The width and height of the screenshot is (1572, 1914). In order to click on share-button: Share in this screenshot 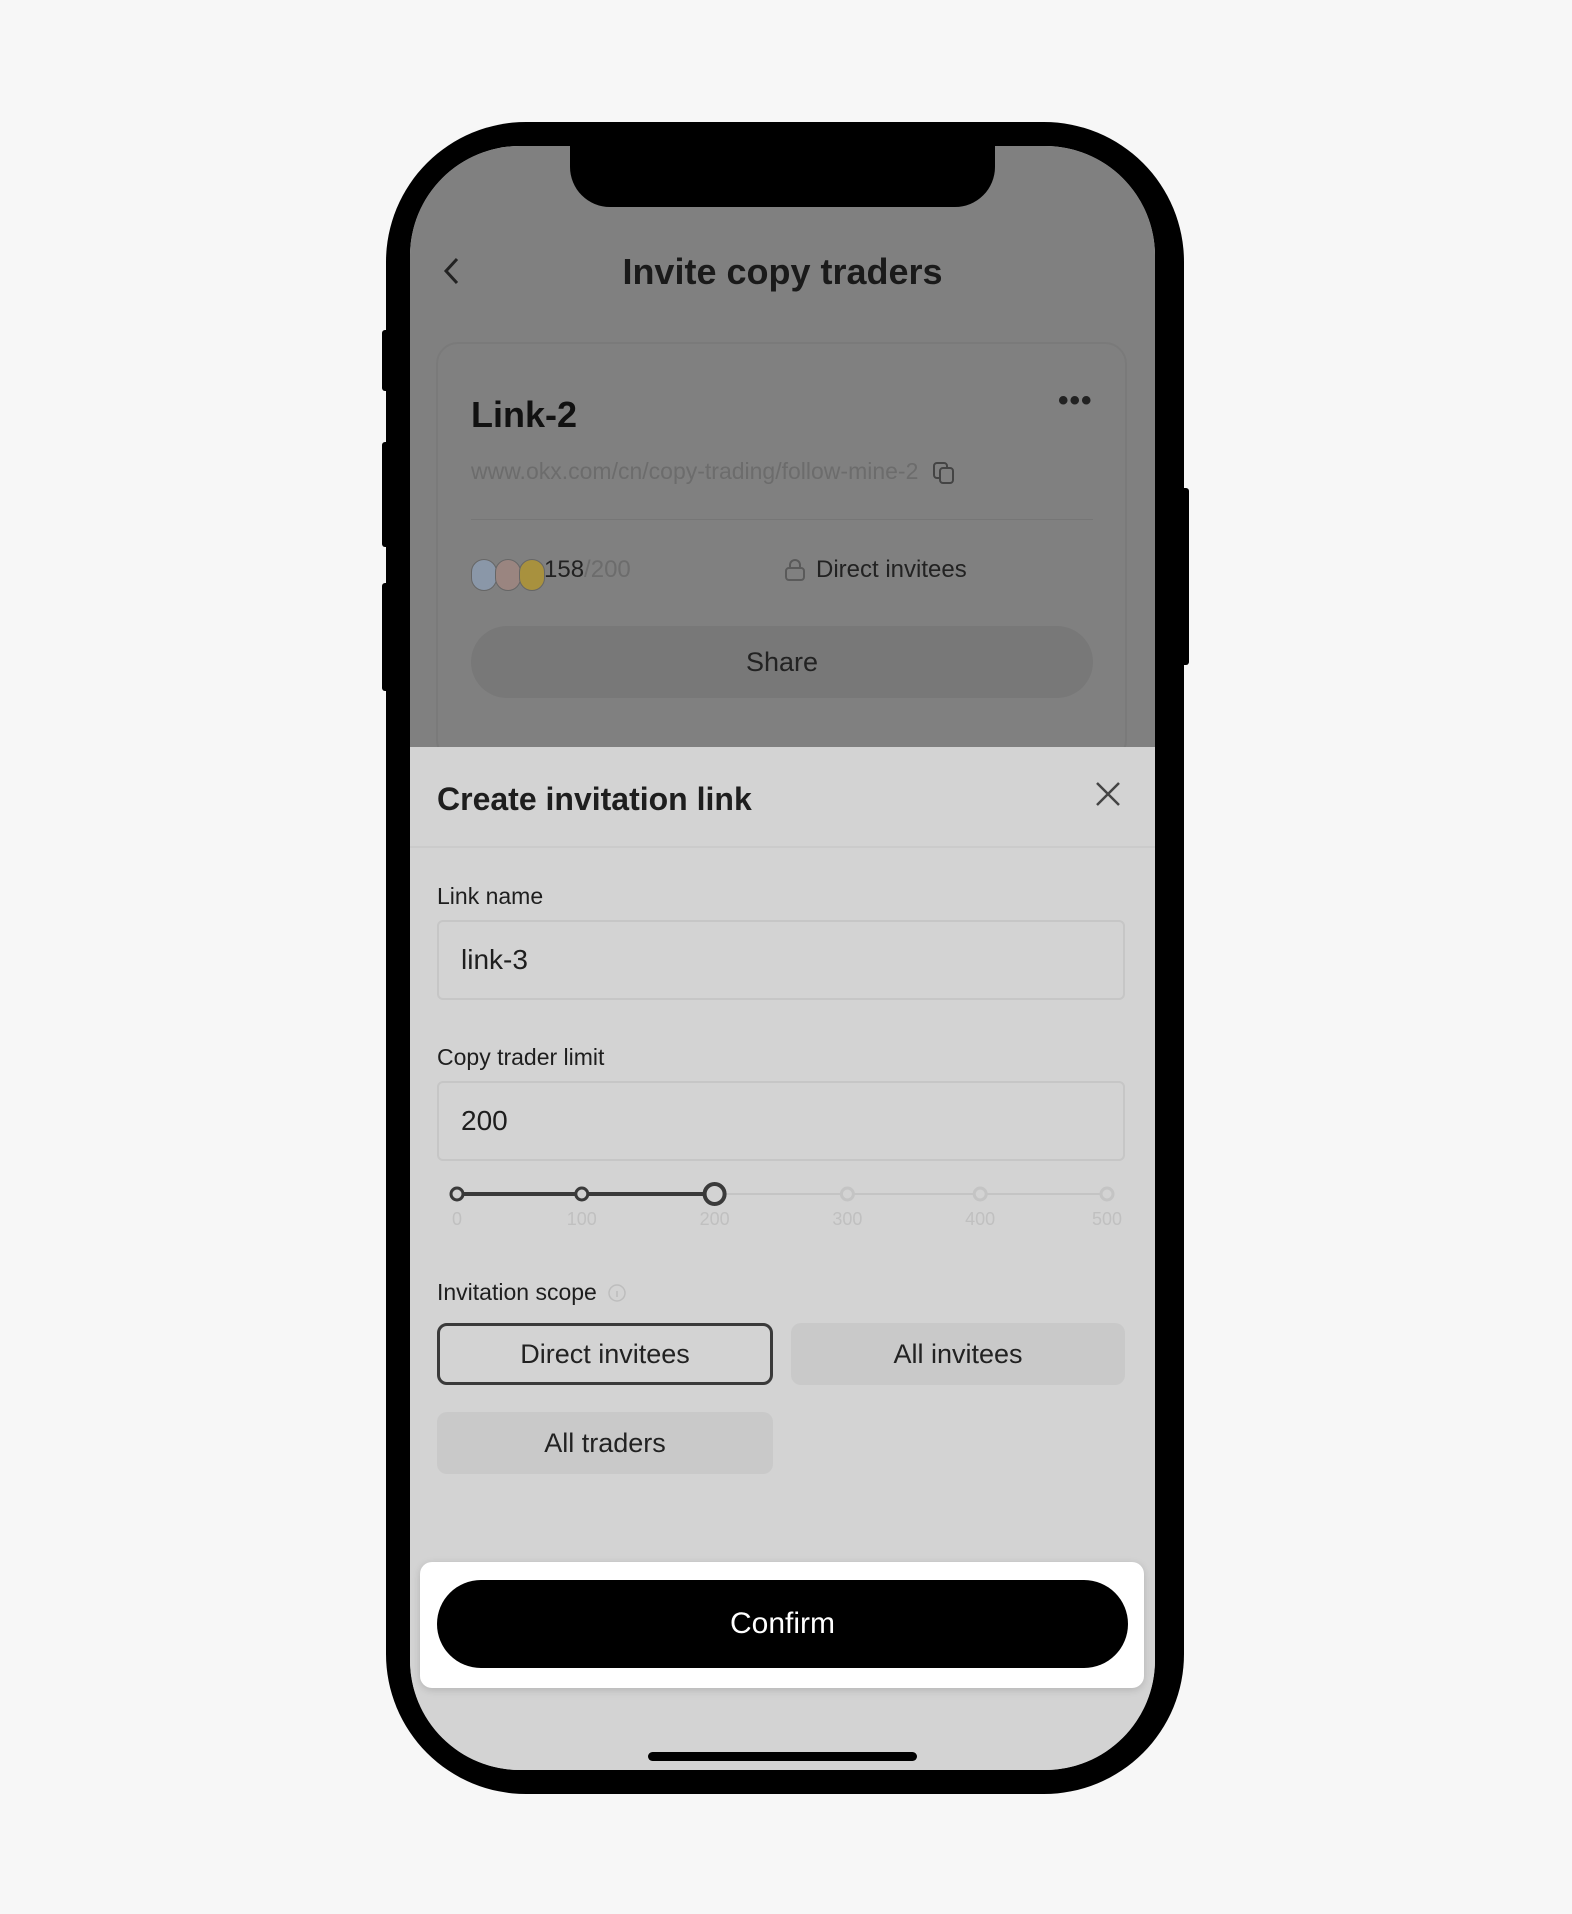, I will do `click(782, 662)`.